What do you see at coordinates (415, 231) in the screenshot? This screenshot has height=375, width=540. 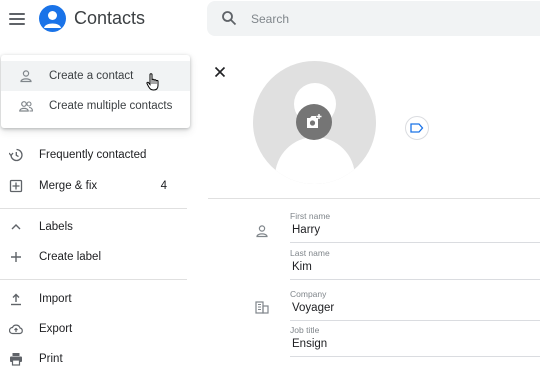 I see `first-name-input: Harry` at bounding box center [415, 231].